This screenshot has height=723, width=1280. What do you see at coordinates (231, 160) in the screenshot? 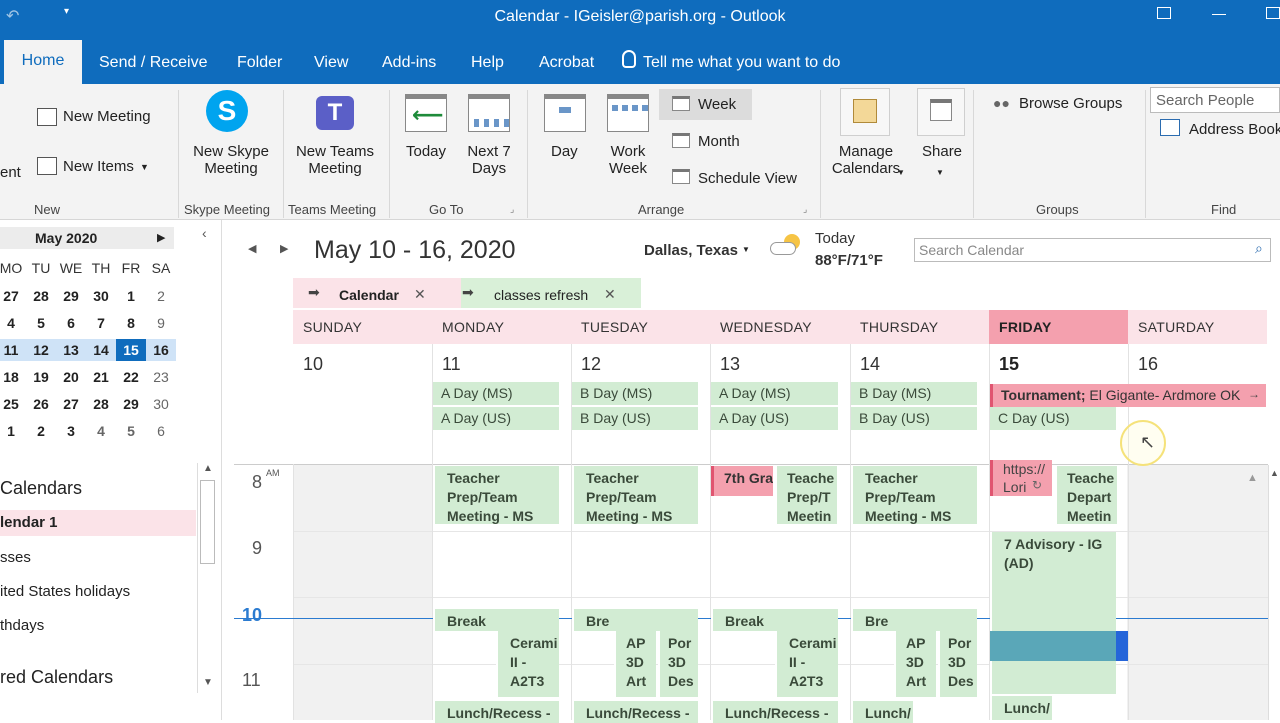
I see `new-skype-meeting-button: New Skype Meeting` at bounding box center [231, 160].